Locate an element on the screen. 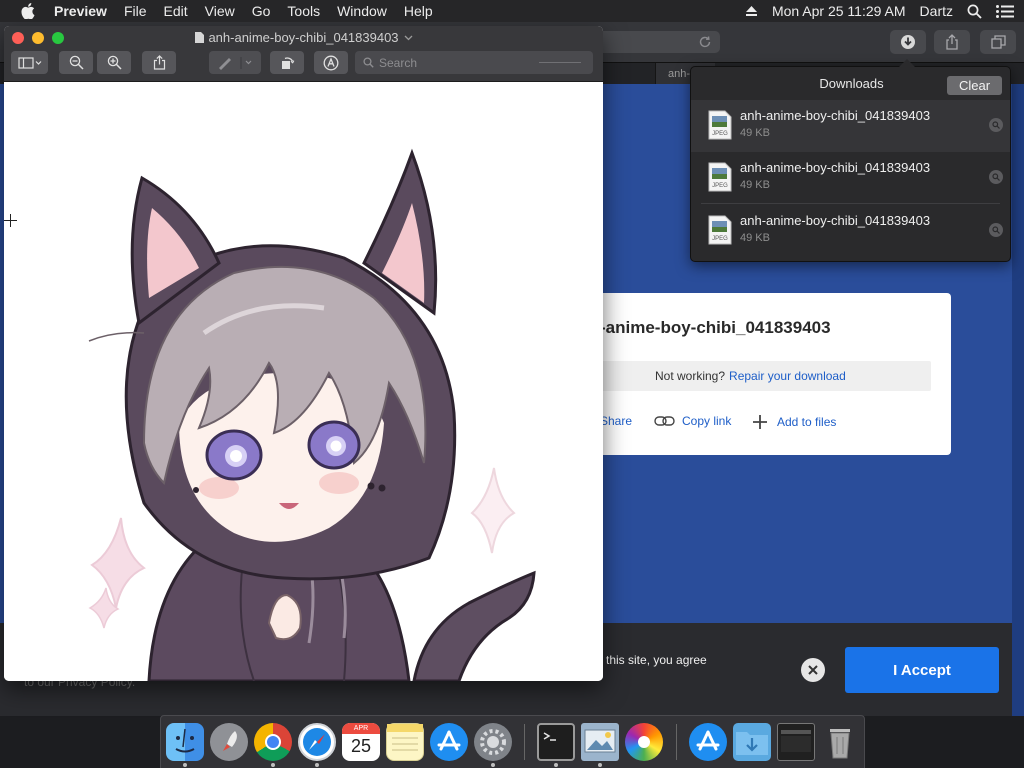  menu-tools: Tools is located at coordinates (303, 11).